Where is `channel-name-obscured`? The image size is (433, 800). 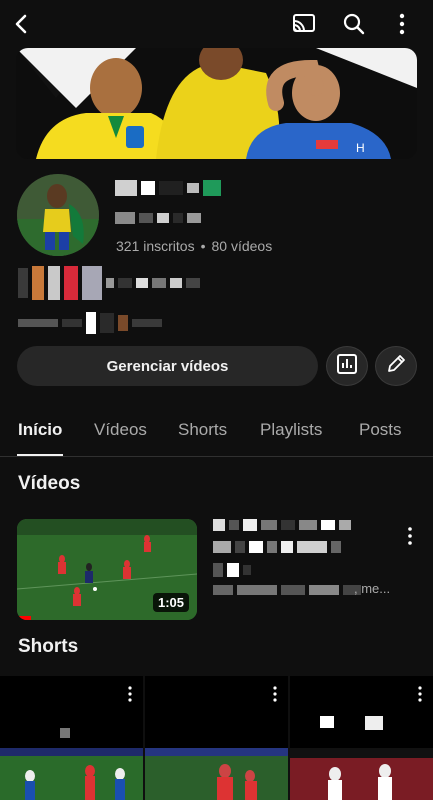 channel-name-obscured is located at coordinates (168, 188).